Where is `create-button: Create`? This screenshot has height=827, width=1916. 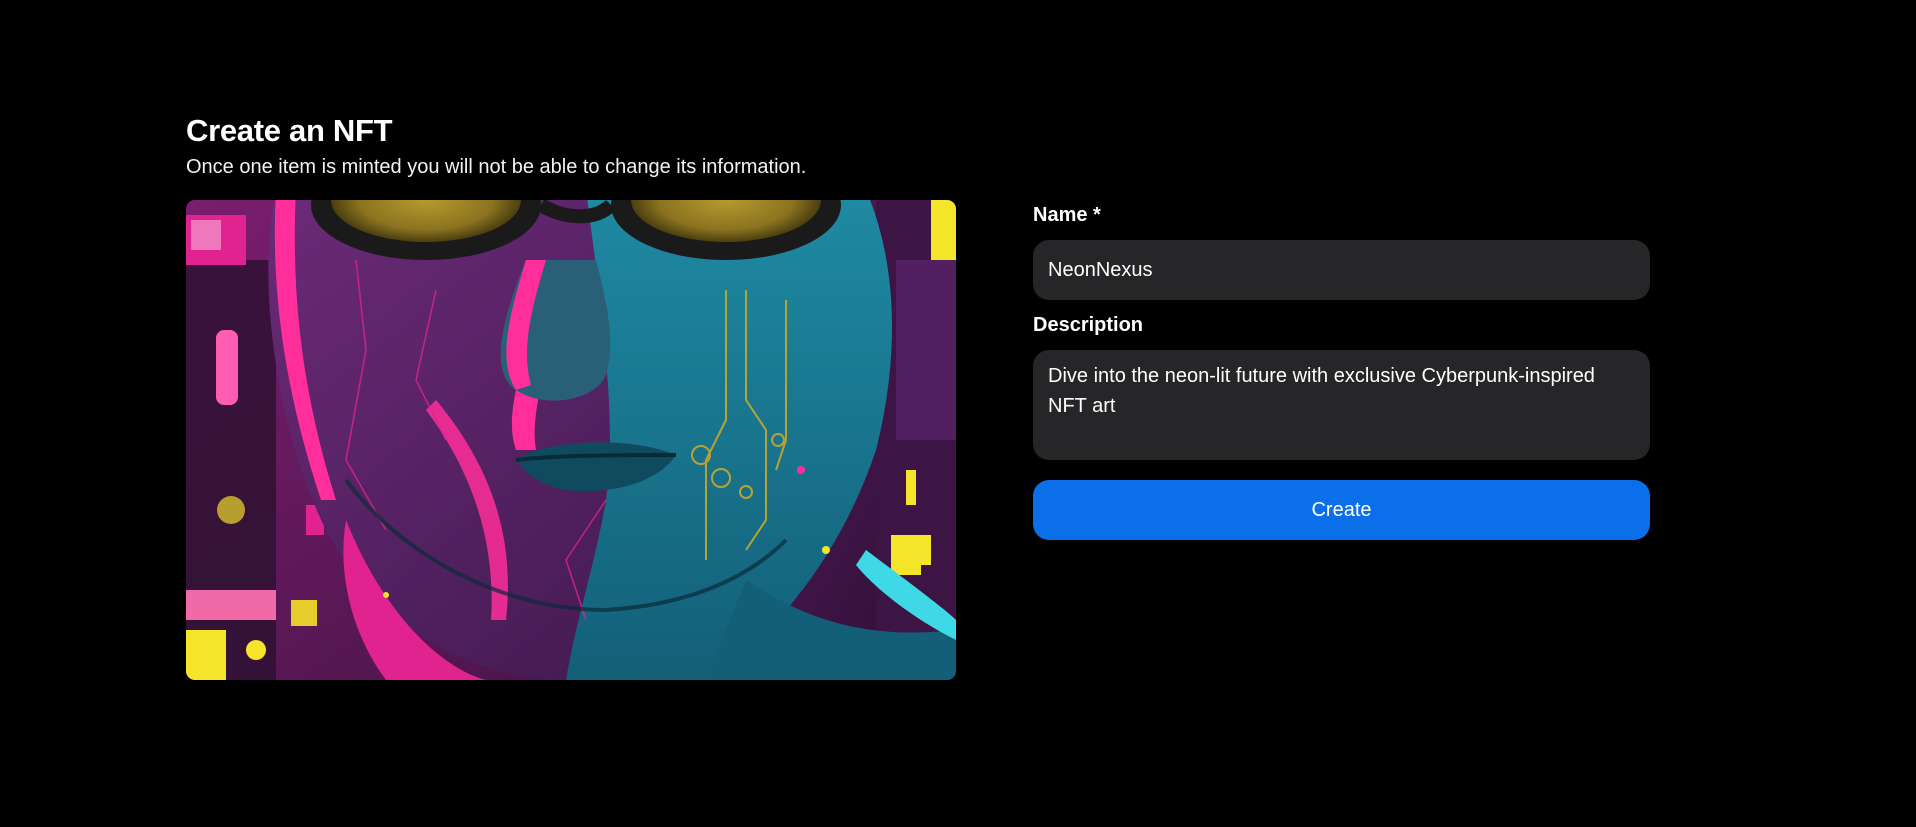 create-button: Create is located at coordinates (1341, 510).